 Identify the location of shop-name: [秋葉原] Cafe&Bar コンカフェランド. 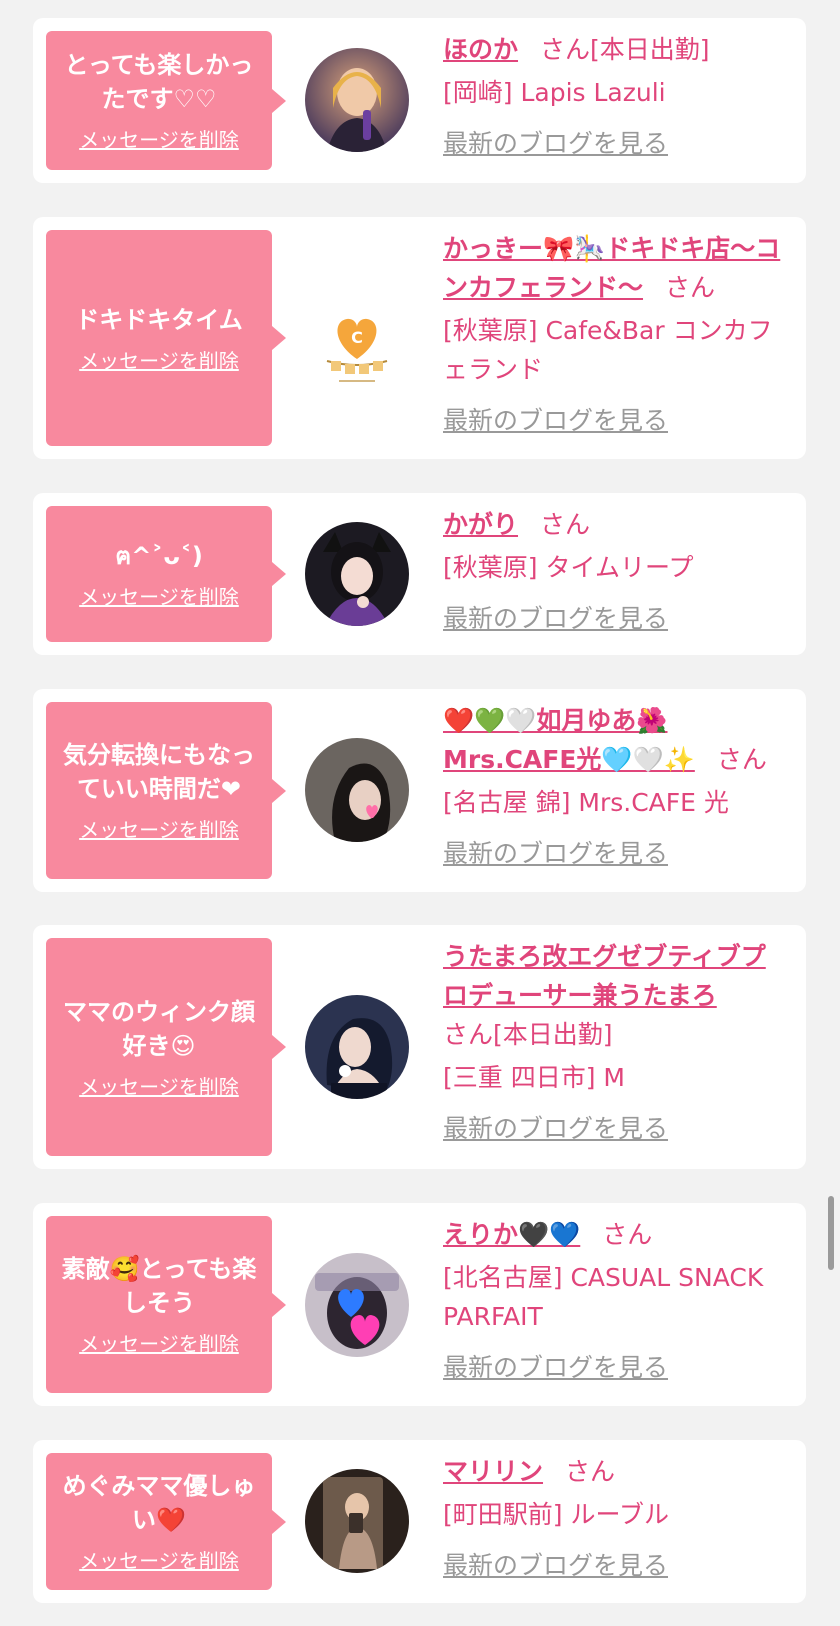
(608, 350).